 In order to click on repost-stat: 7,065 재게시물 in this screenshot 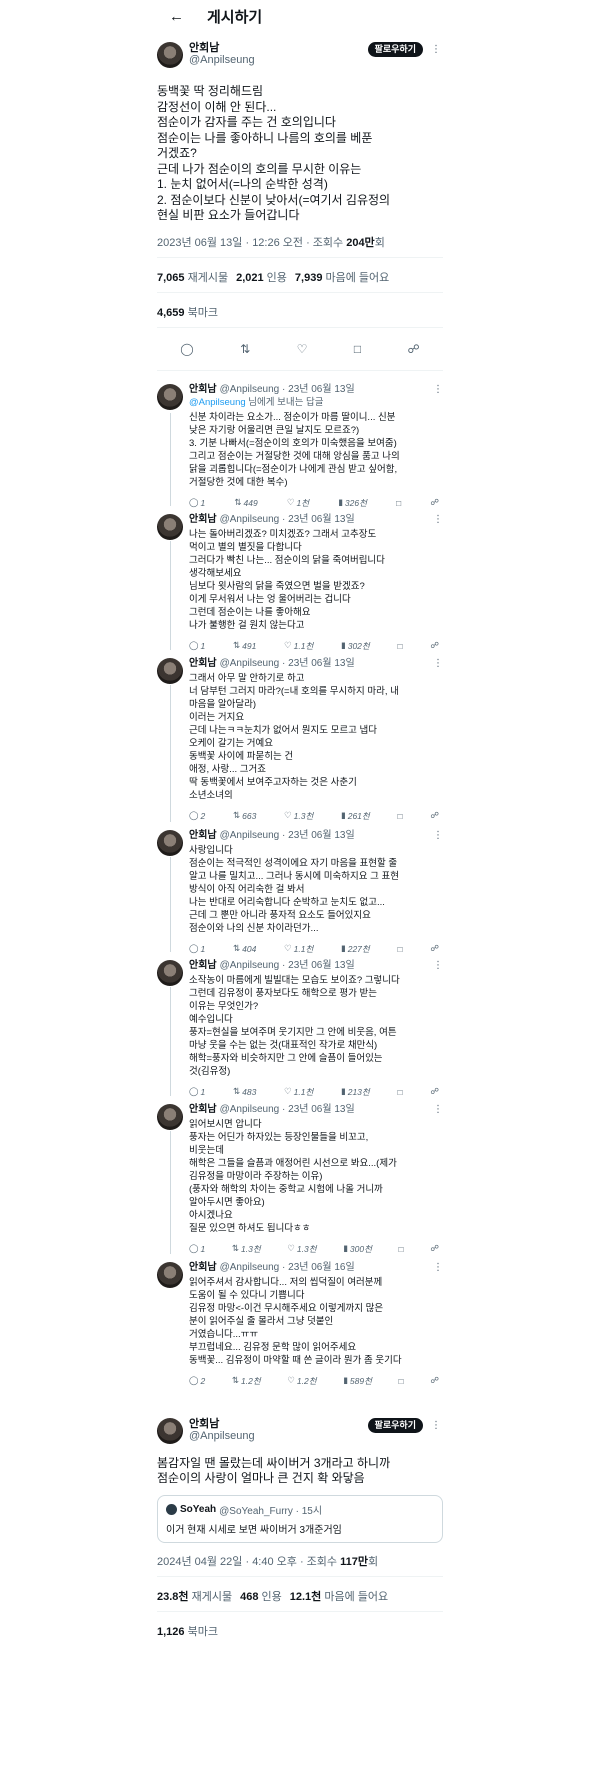, I will do `click(192, 277)`.